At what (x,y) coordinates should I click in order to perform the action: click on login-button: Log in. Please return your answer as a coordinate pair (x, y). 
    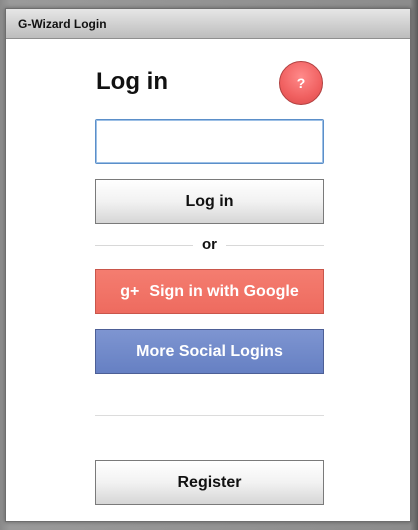
    Looking at the image, I should click on (209, 201).